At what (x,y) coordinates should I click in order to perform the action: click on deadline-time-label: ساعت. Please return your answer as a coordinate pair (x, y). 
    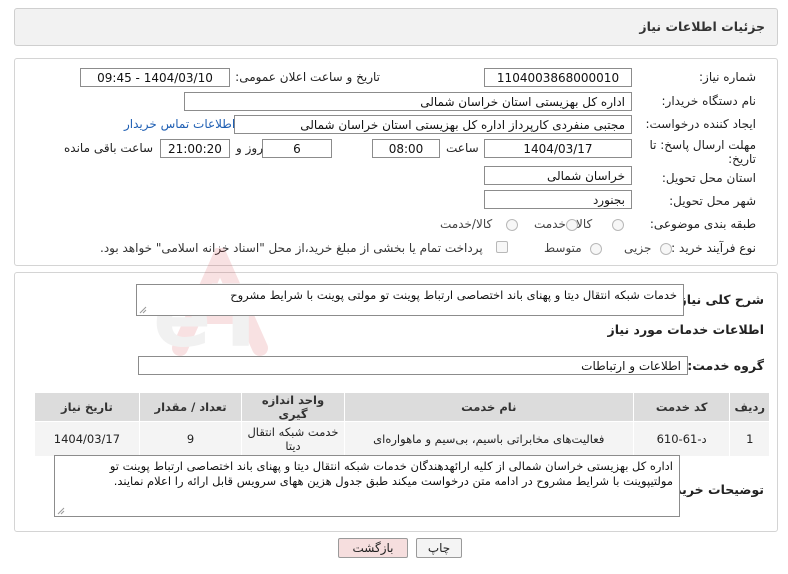
    Looking at the image, I should click on (462, 148).